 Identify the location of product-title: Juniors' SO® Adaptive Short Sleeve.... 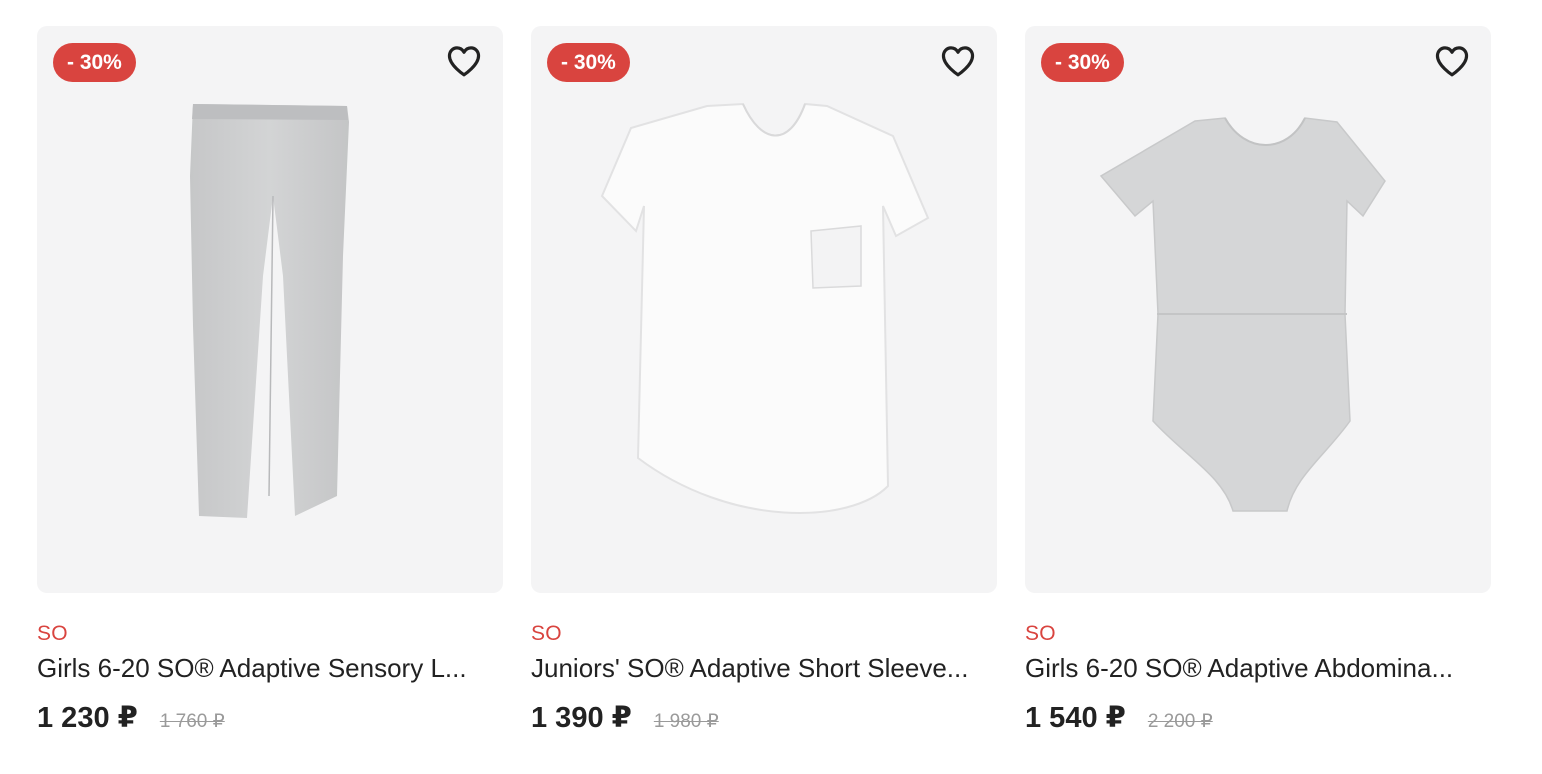
(761, 668).